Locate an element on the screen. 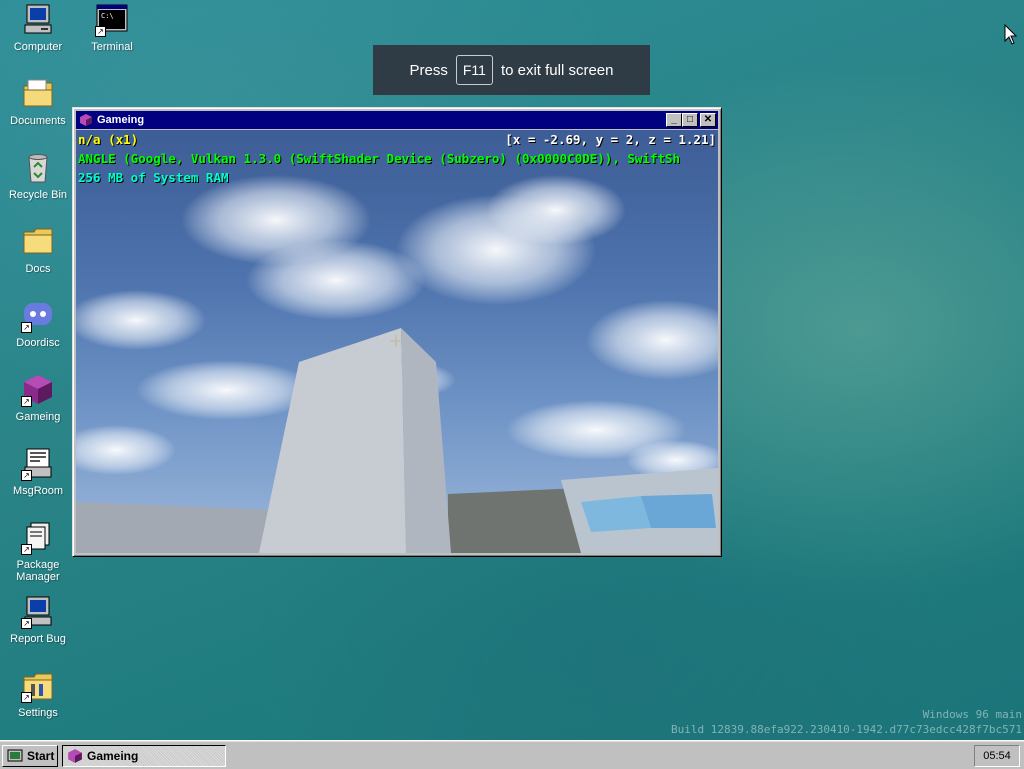 This screenshot has height=769, width=1024. fullscreen-exit-toast: Press F11 to exit full screen is located at coordinates (511, 70).